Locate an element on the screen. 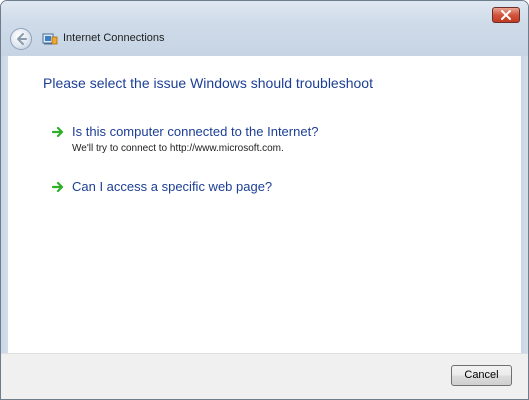 The image size is (529, 400). close-button is located at coordinates (506, 15).